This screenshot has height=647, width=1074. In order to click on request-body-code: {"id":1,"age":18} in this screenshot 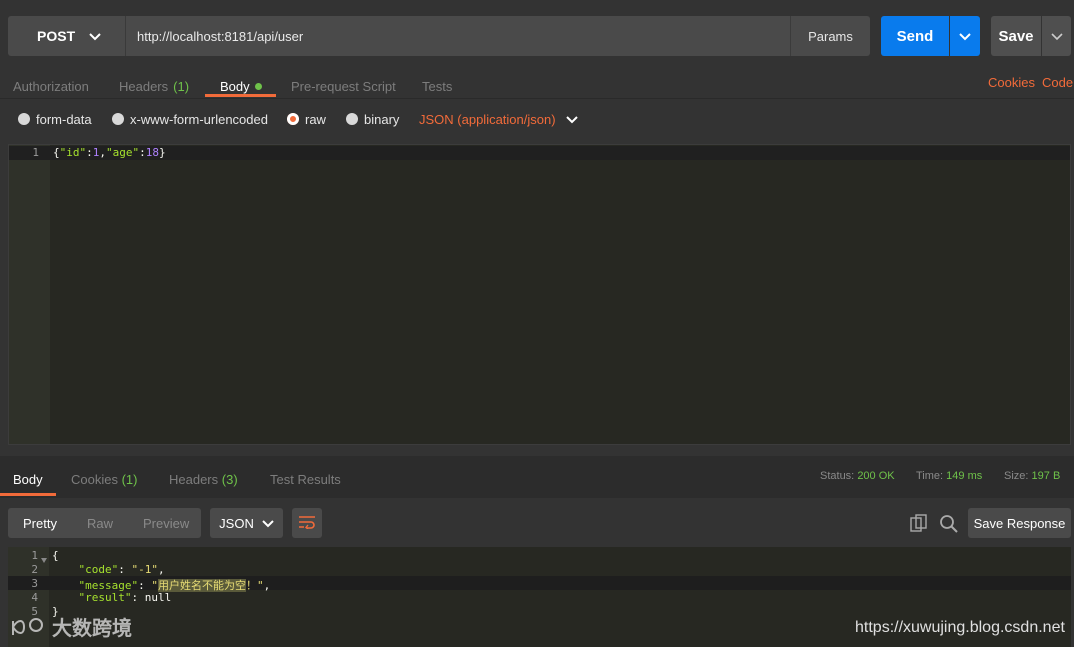, I will do `click(109, 152)`.